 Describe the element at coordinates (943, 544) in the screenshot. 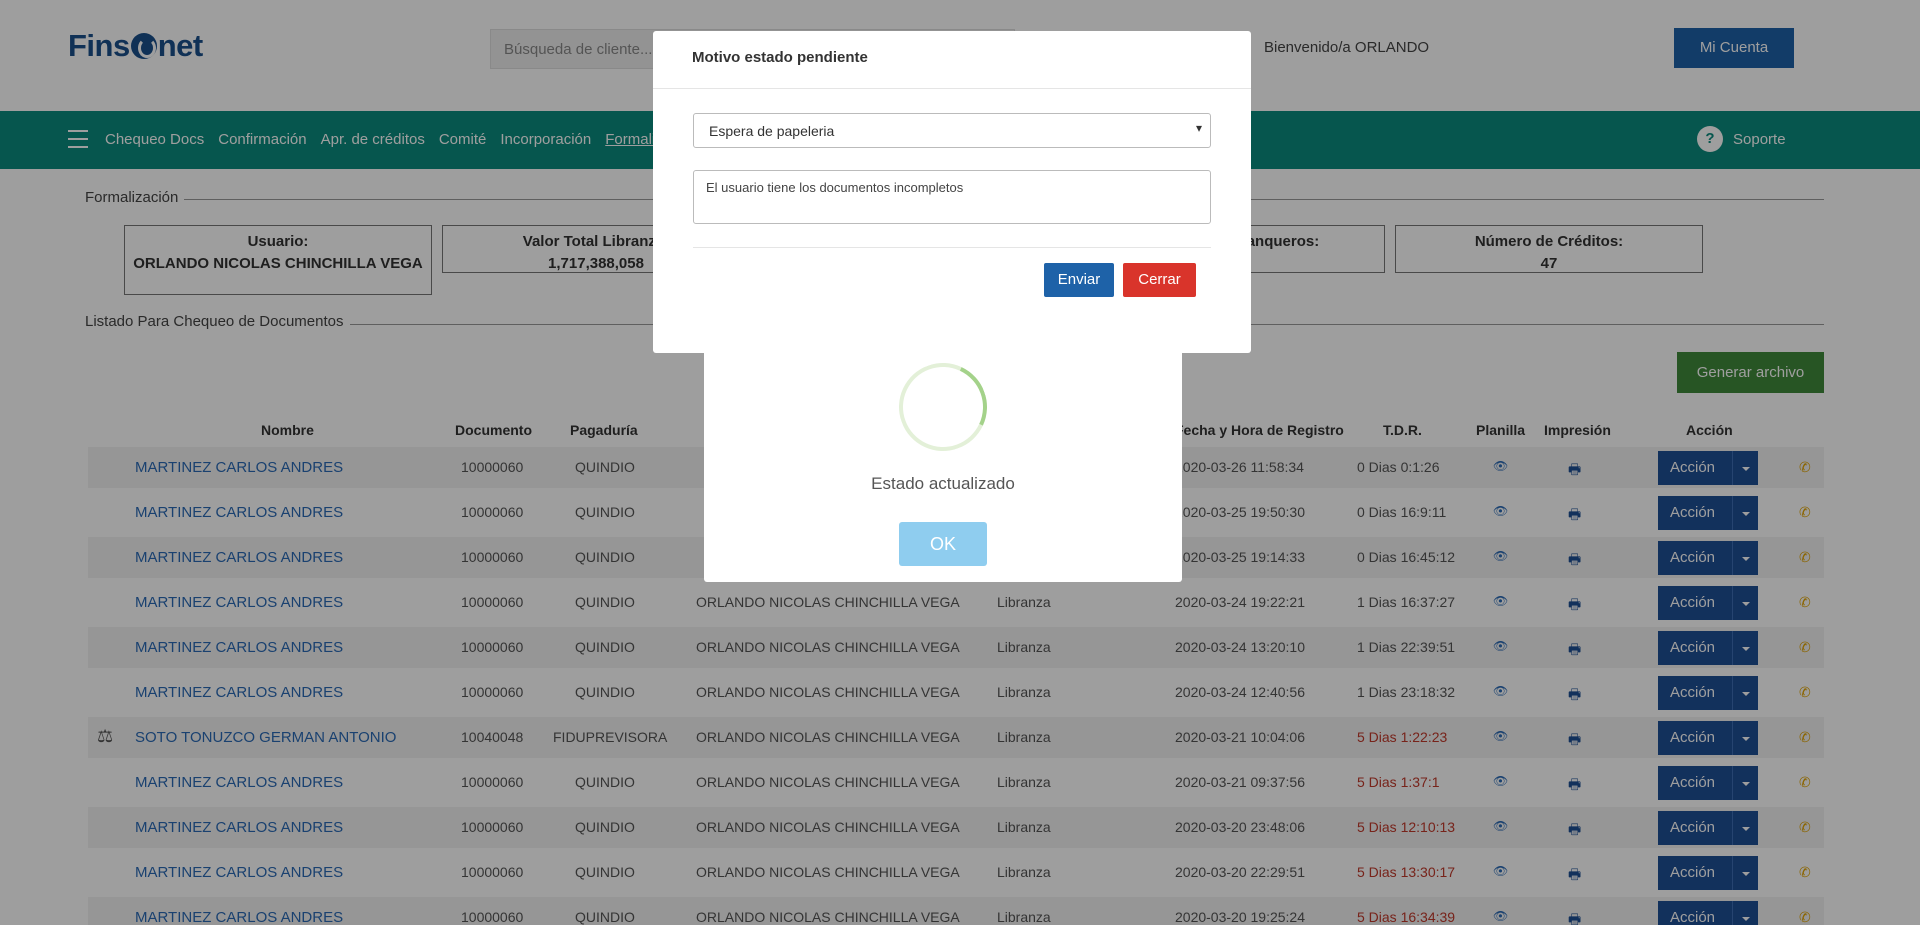

I see `ok-button: OK` at that location.